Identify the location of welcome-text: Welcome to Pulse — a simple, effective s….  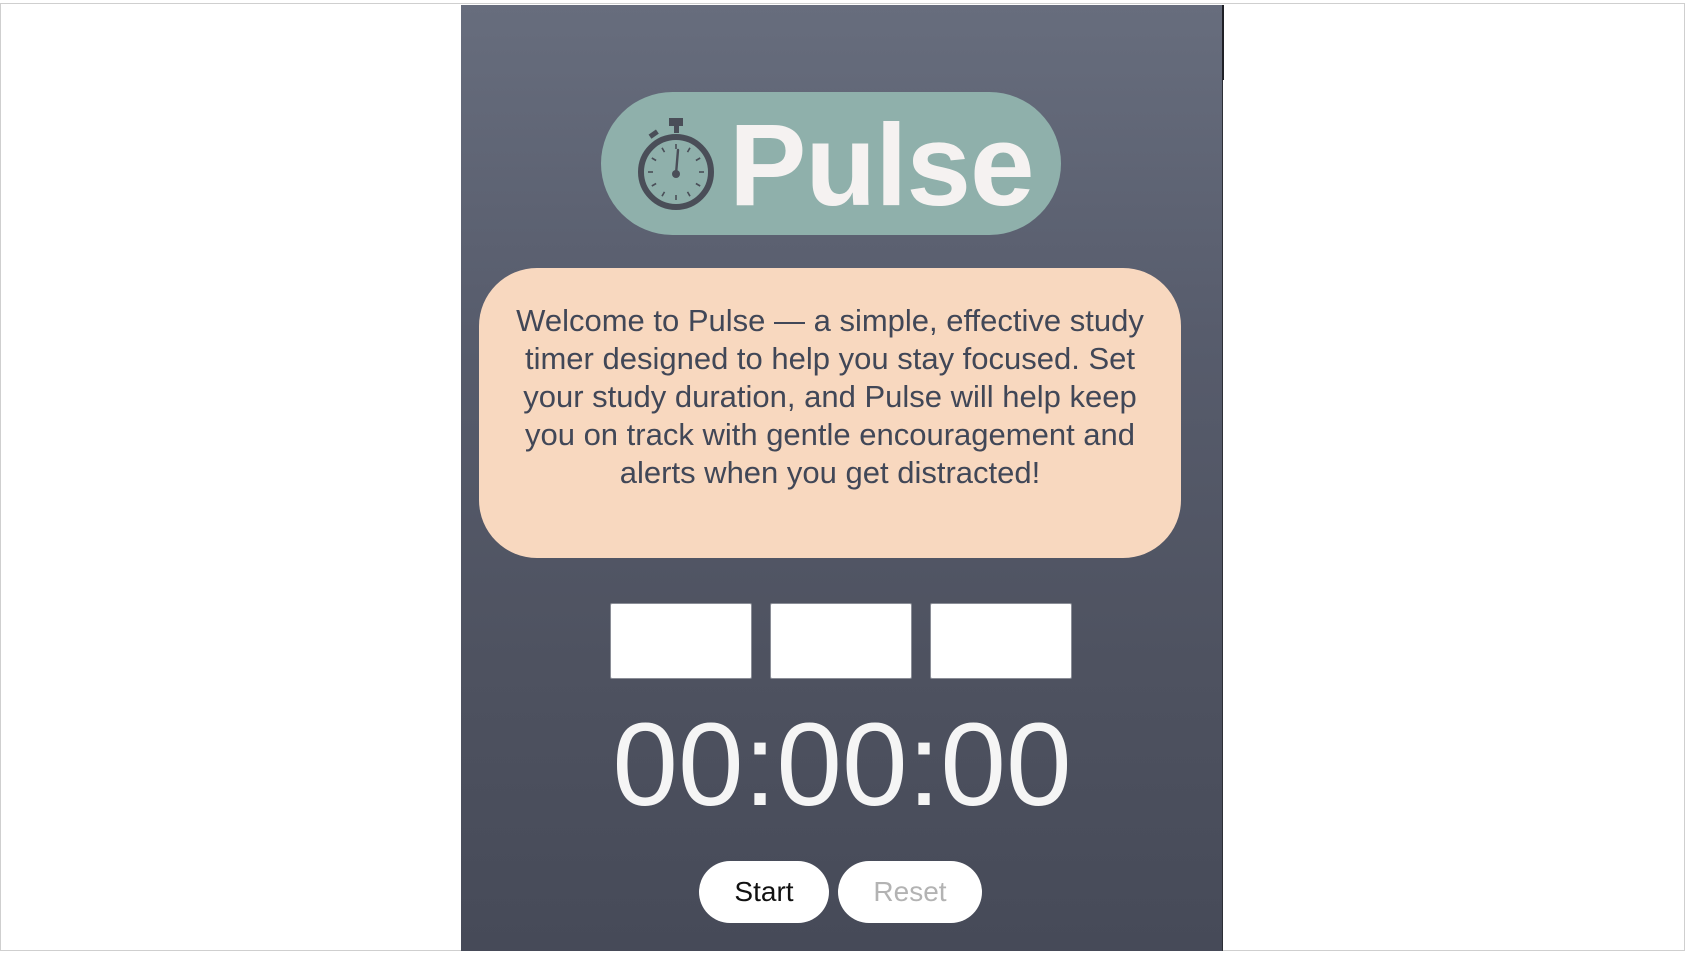
(830, 396).